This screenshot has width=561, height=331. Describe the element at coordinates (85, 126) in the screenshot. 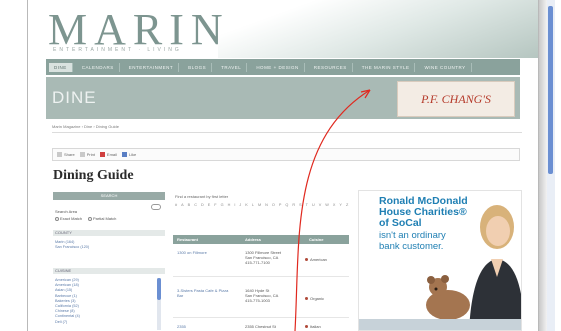

I see `breadcrumb: Marin Magazine › Dine › Dining Guide` at that location.